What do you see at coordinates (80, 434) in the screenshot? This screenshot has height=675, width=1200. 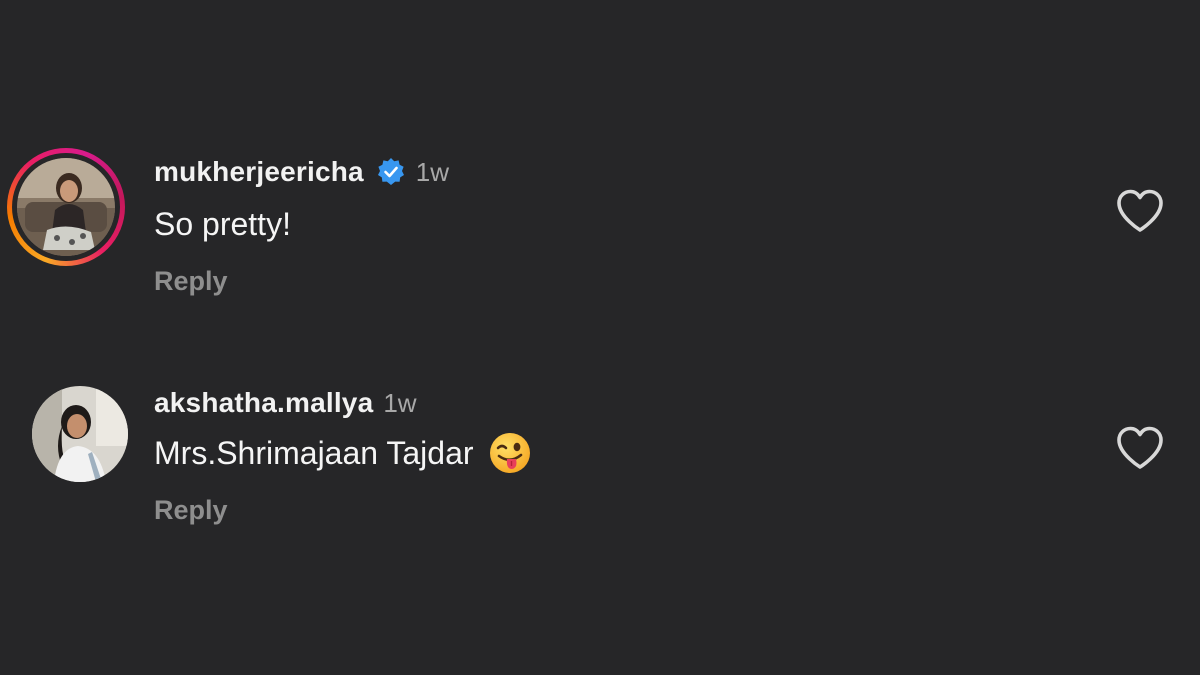 I see `avatar` at bounding box center [80, 434].